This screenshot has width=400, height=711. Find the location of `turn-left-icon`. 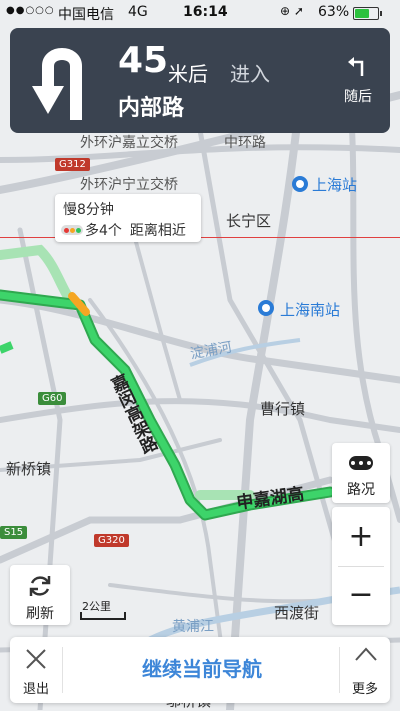

turn-left-icon is located at coordinates (356, 66).